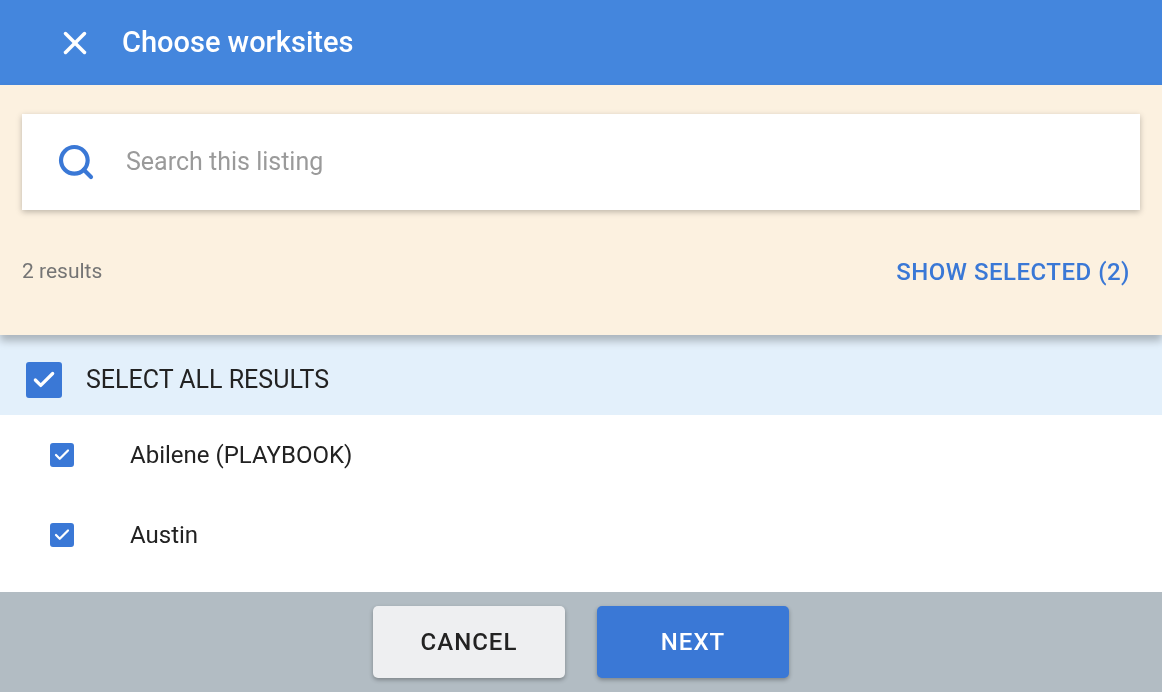 This screenshot has height=692, width=1162. What do you see at coordinates (241, 455) in the screenshot?
I see `worksite-label: Abilene (PLAYBOOK)` at bounding box center [241, 455].